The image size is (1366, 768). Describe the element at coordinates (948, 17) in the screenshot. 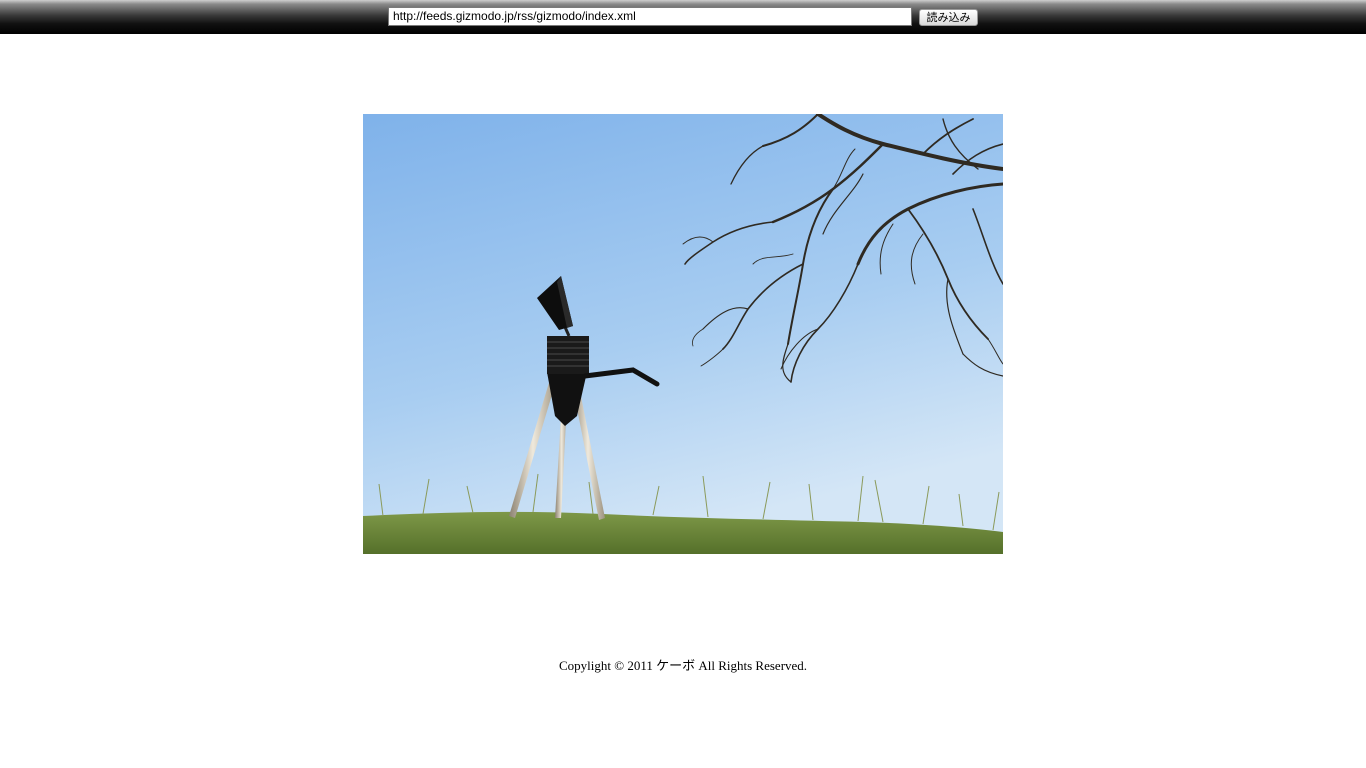

I see `load-button: 読み込み` at that location.